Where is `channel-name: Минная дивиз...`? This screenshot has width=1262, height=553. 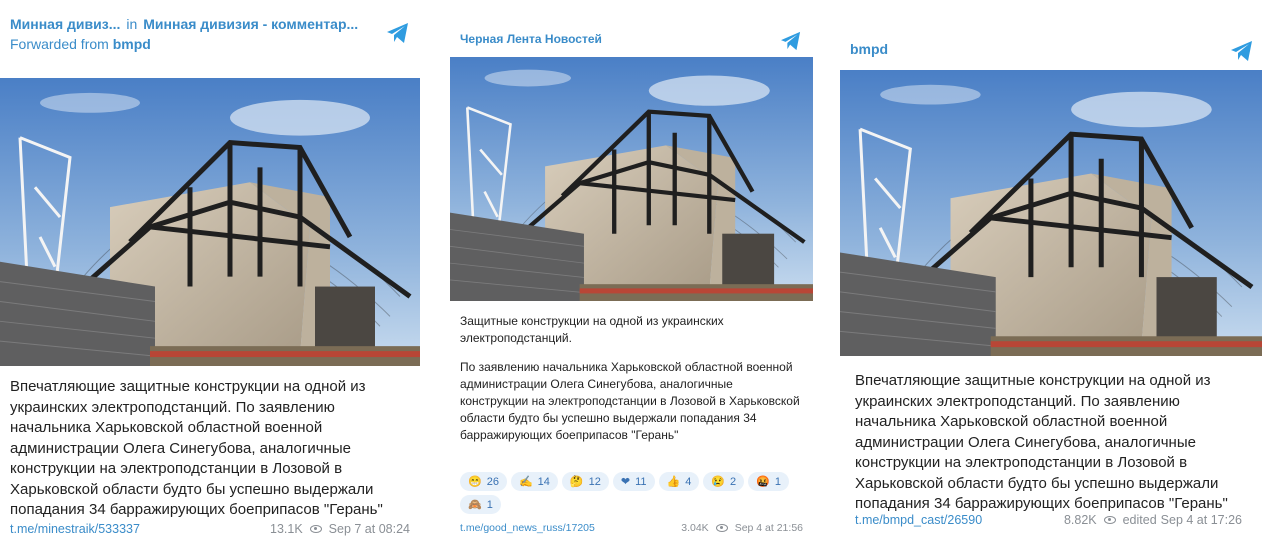
channel-name: Минная дивиз... is located at coordinates (65, 24).